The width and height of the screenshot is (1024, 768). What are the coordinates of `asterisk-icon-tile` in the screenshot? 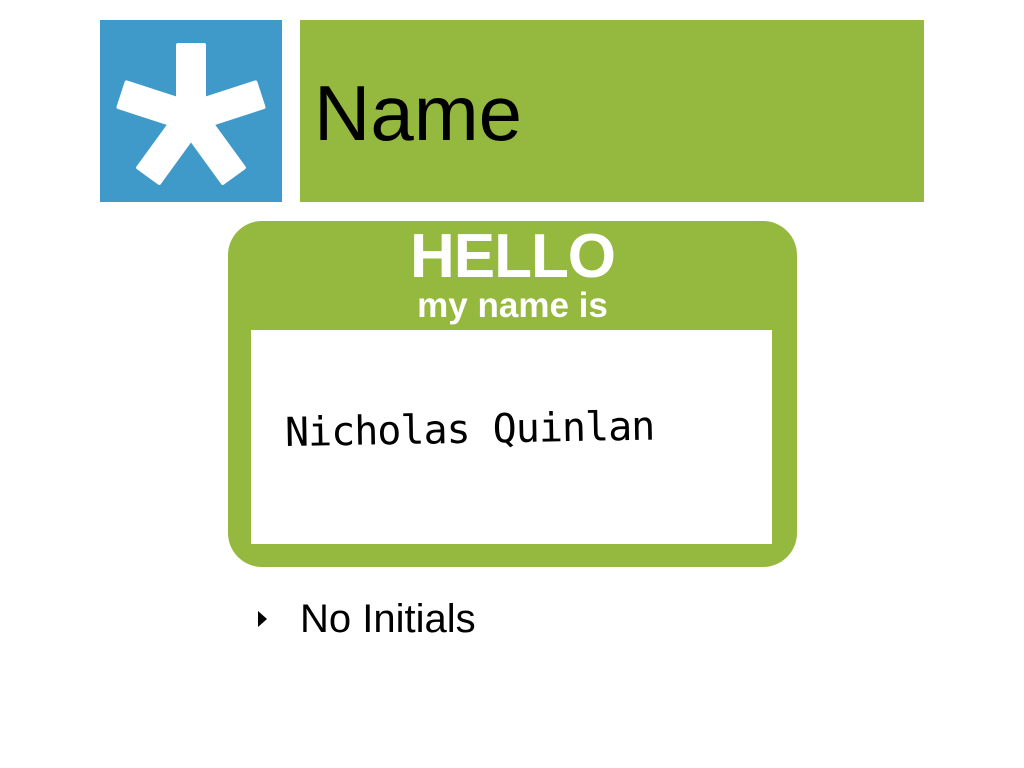 It's located at (191, 111).